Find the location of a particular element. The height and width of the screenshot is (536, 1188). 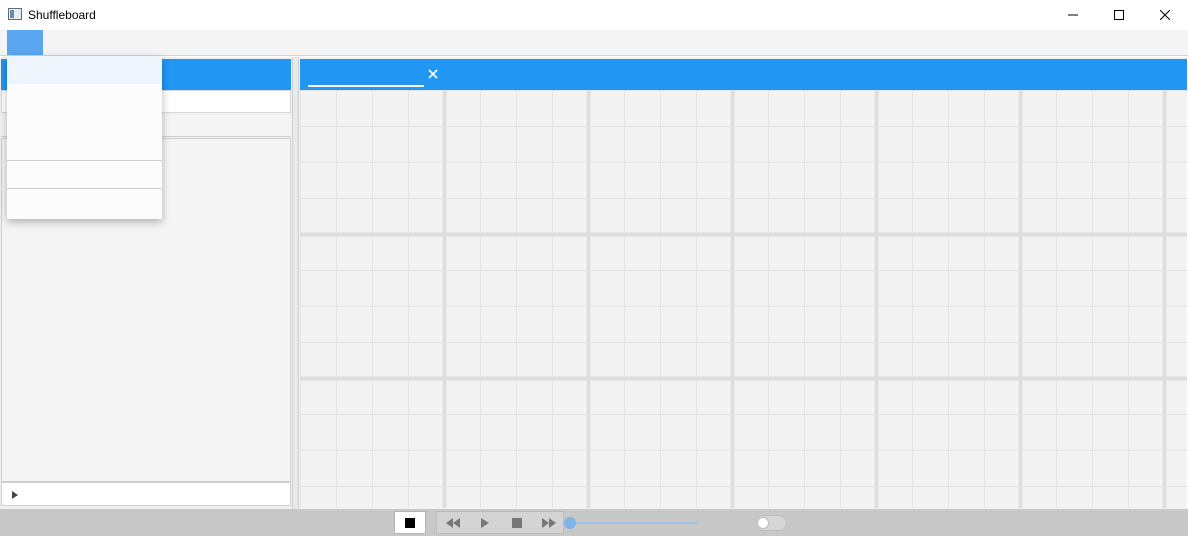

playback-bar is located at coordinates (594, 522).